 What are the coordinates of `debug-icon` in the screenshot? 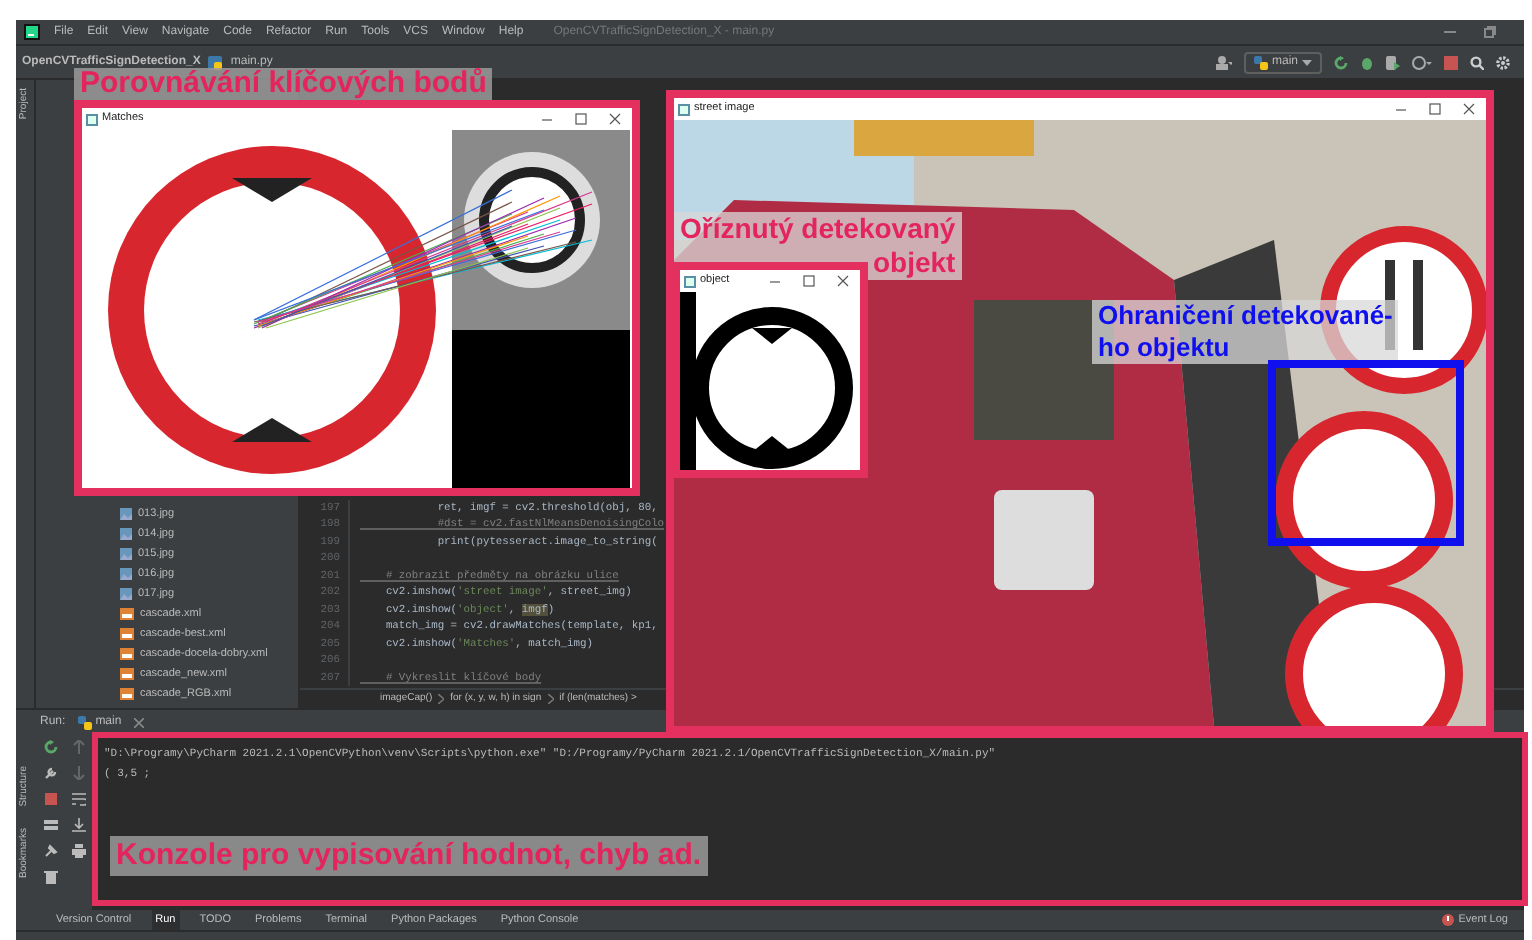 It's located at (1367, 62).